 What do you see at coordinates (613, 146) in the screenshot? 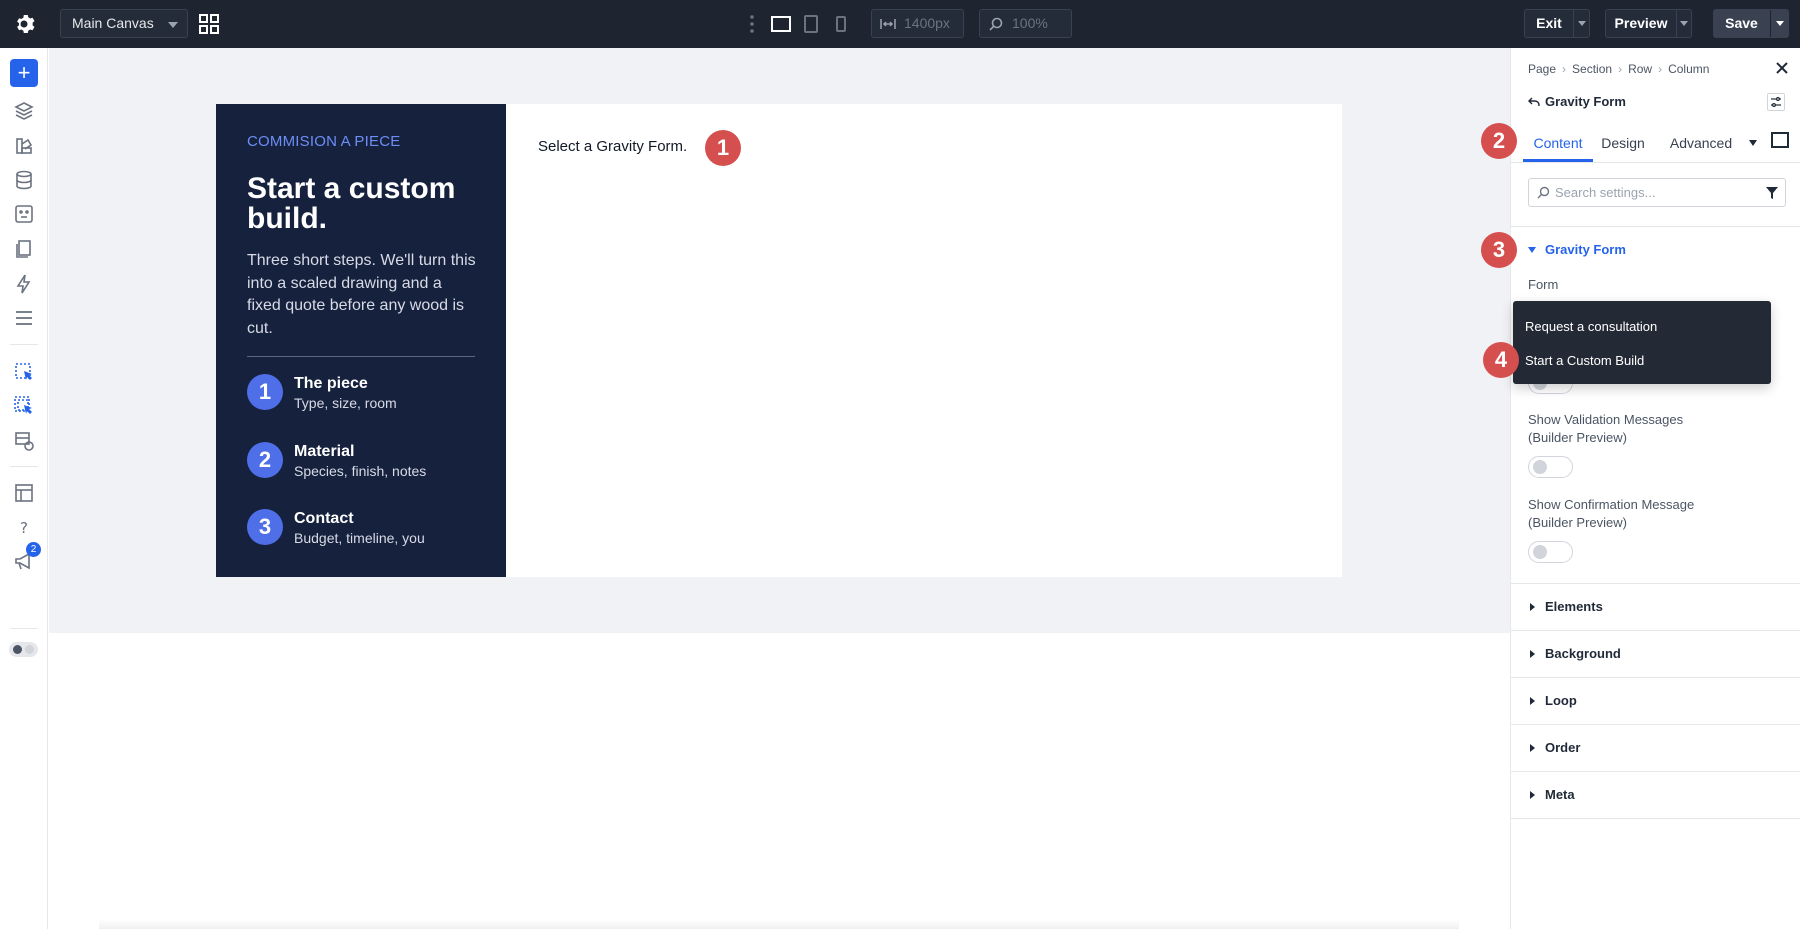
I see `gravity-form-placeholder: Select a Gravity Form.` at bounding box center [613, 146].